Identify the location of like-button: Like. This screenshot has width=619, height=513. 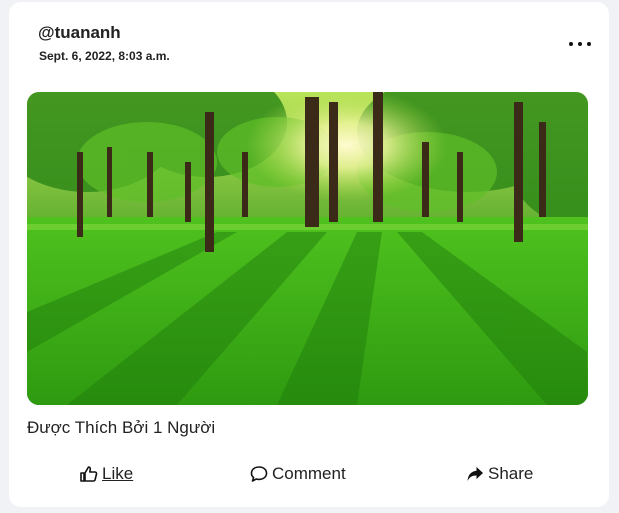
(106, 474).